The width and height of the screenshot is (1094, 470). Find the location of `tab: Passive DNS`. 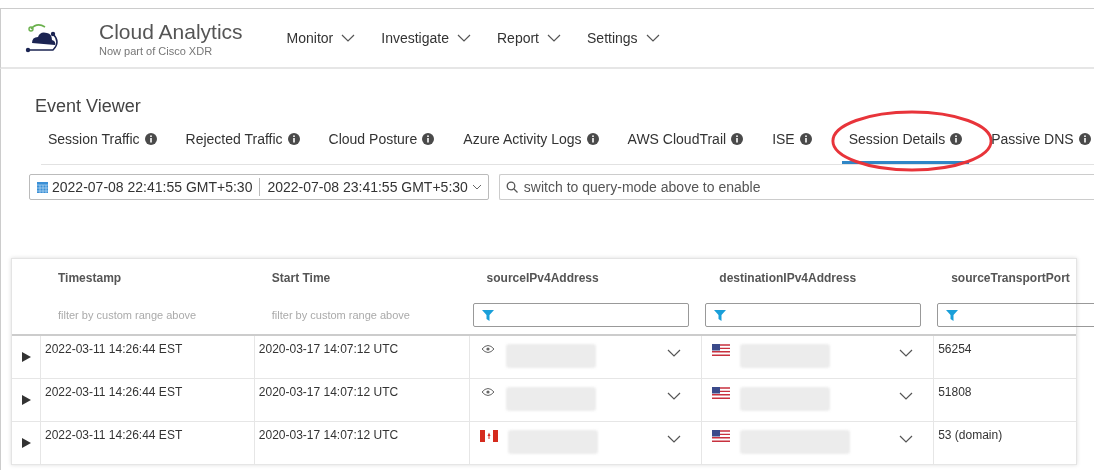

tab: Passive DNS is located at coordinates (1039, 147).